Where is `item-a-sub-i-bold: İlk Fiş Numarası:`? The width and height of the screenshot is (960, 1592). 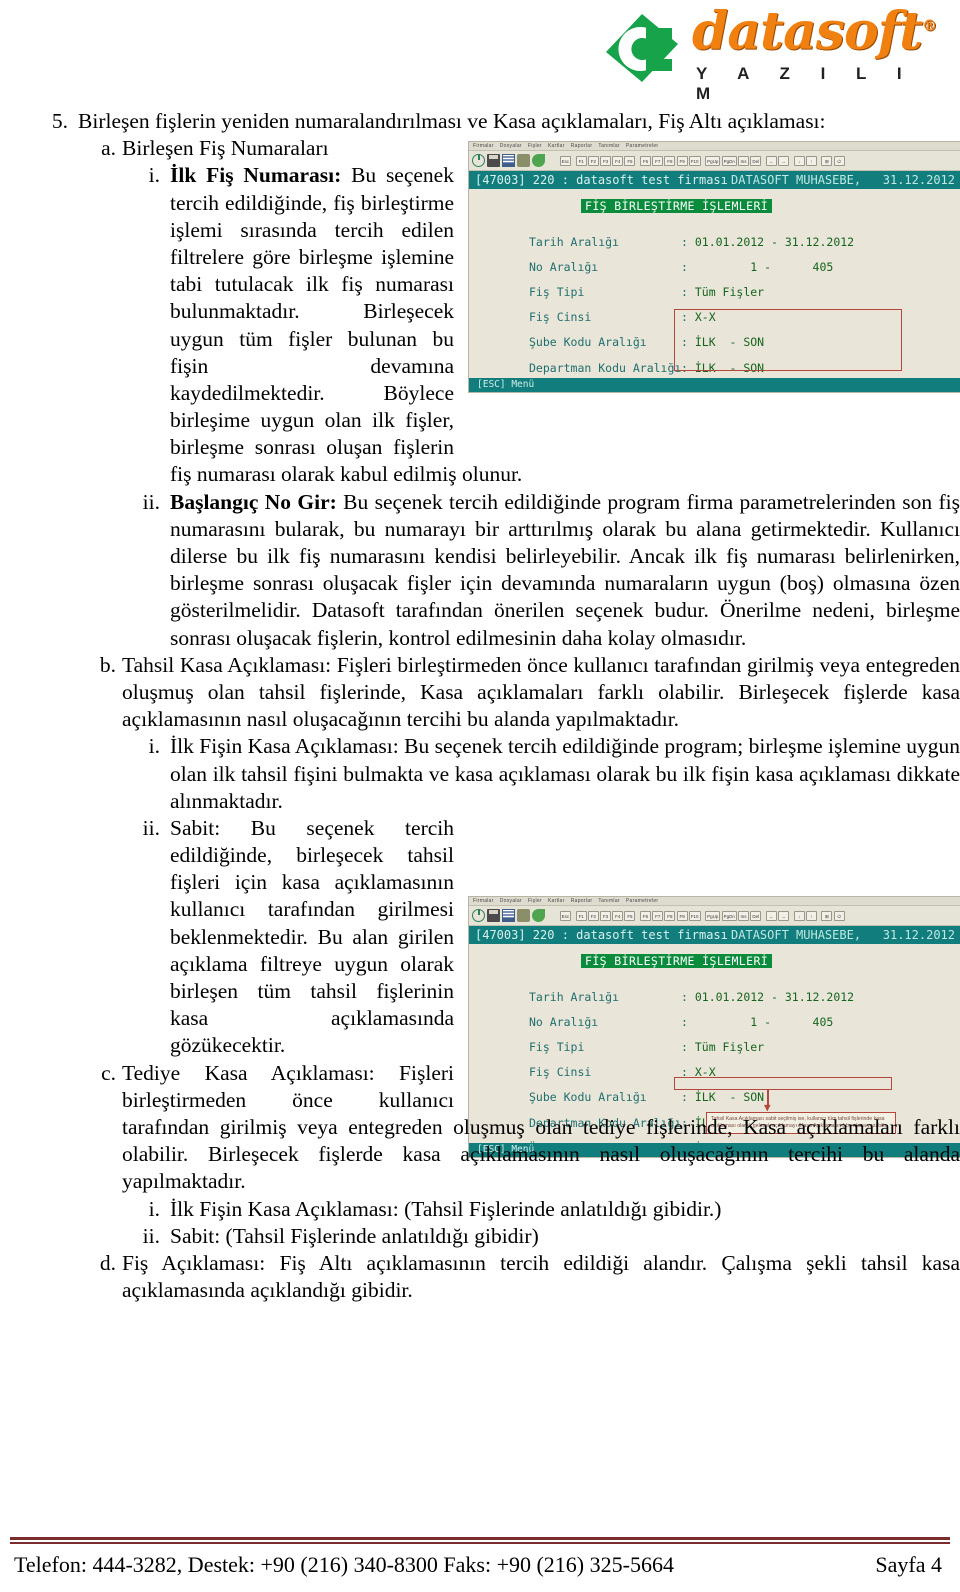
item-a-sub-i-bold: İlk Fiş Numarası: is located at coordinates (256, 175).